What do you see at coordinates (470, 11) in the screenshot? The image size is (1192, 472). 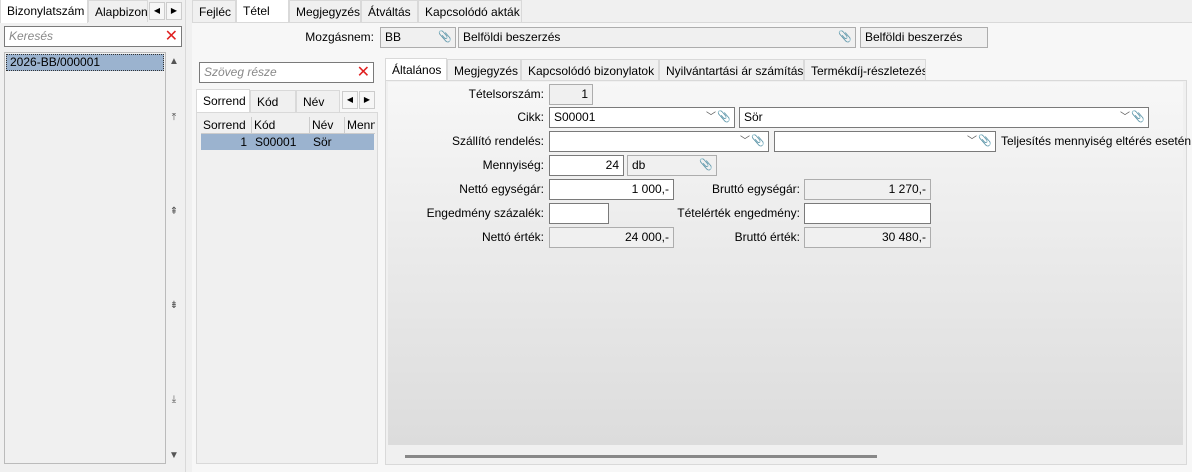 I see `tab-kapcsolodo-aktak: Kapcsolódó akták` at bounding box center [470, 11].